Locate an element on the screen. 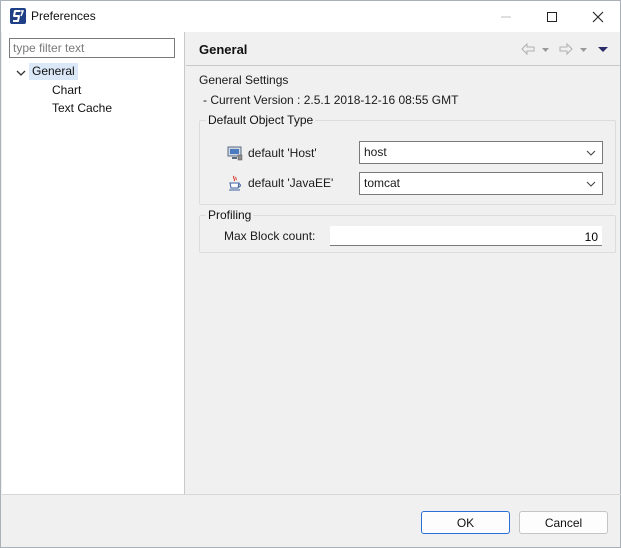  maximize-icon is located at coordinates (552, 16).